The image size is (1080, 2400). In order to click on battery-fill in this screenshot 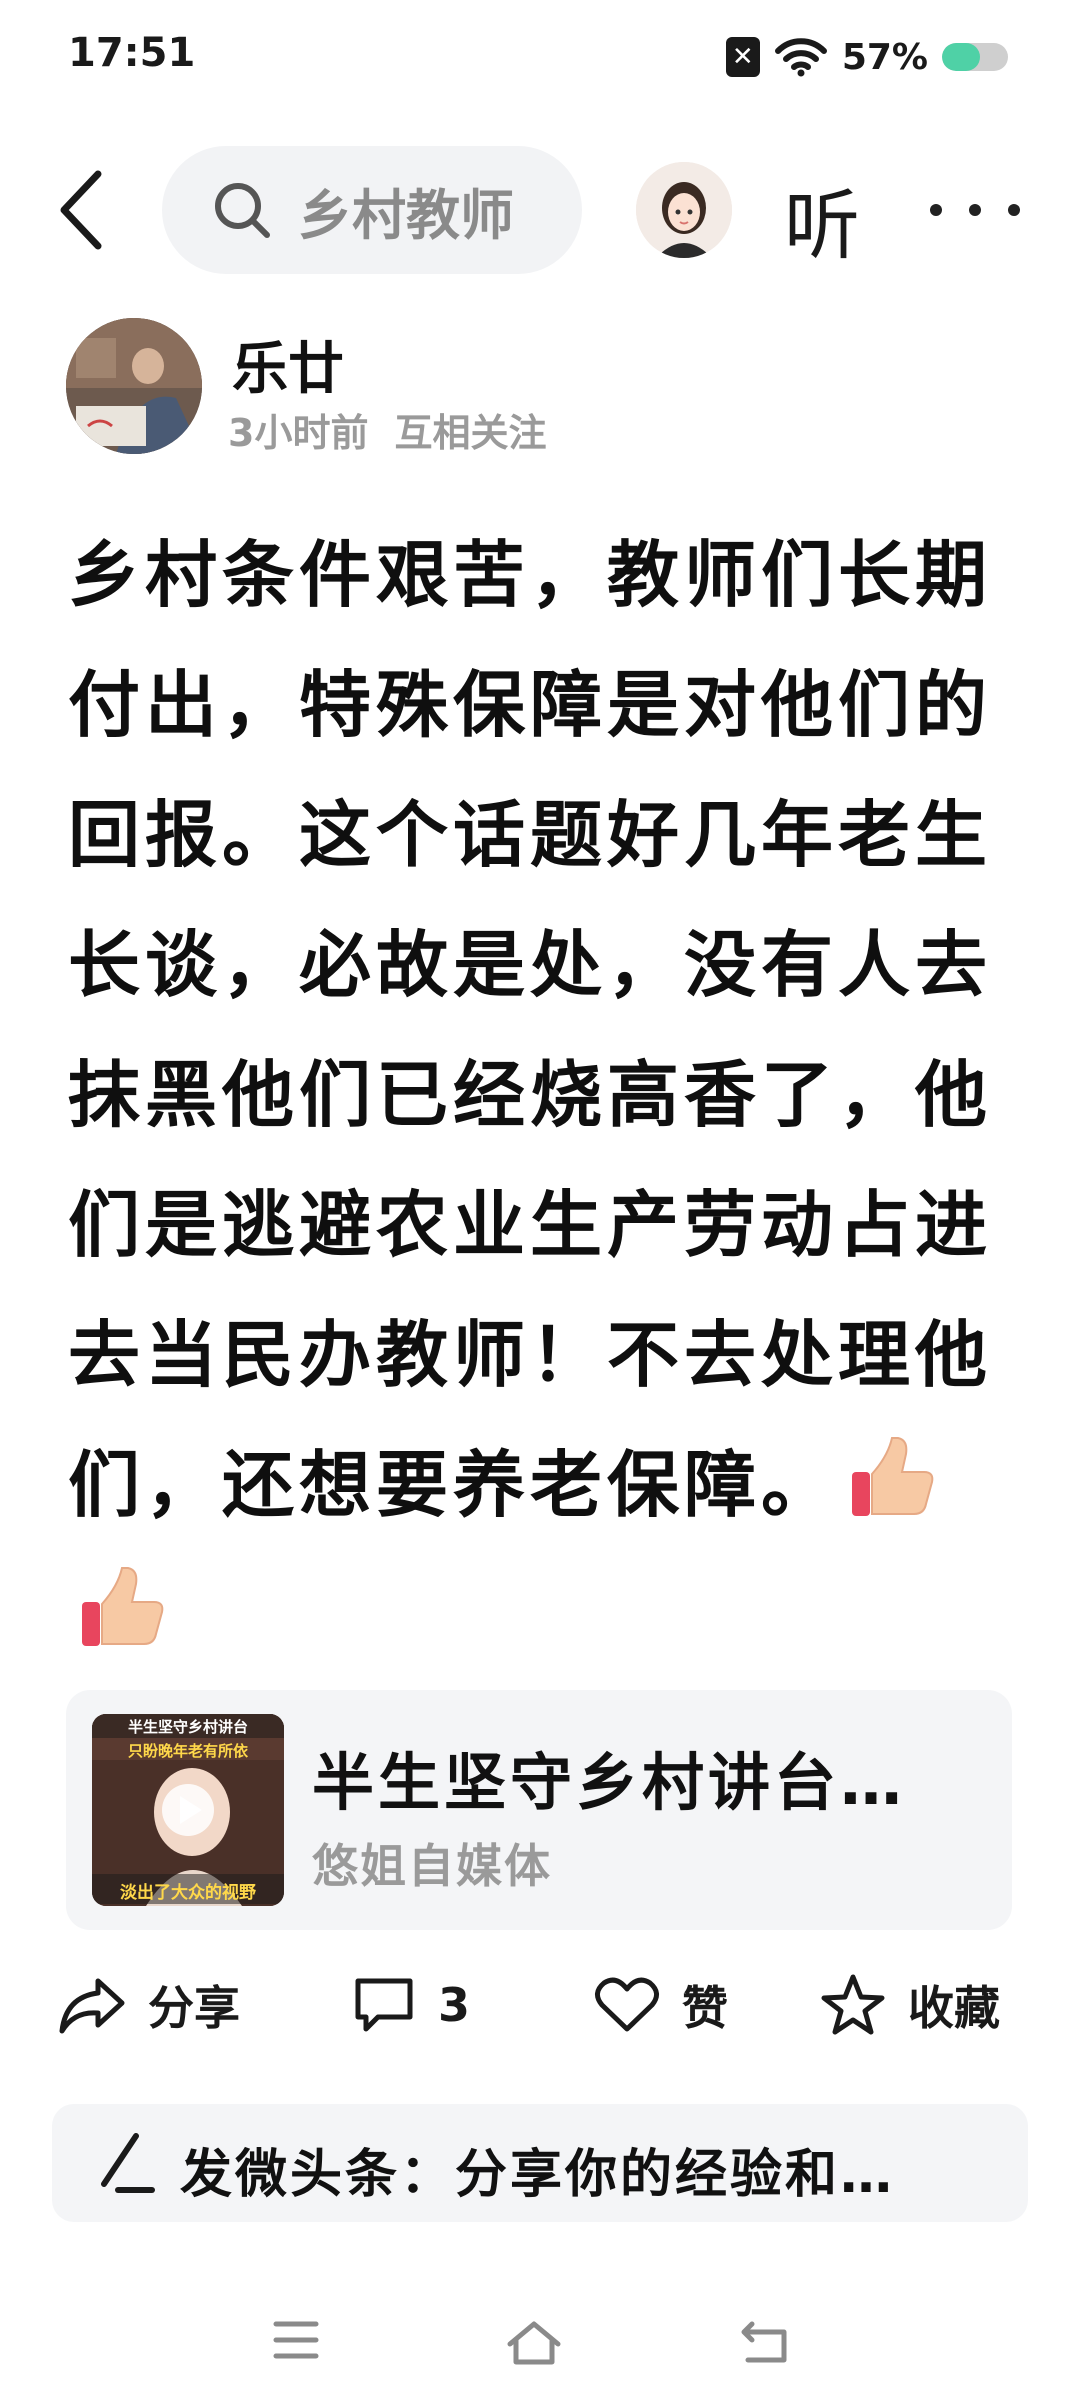, I will do `click(961, 57)`.